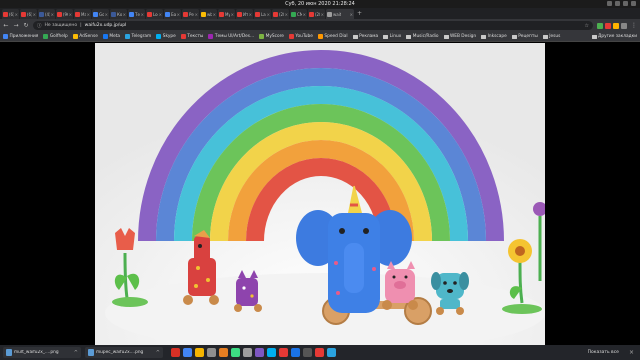  Describe the element at coordinates (603, 352) in the screenshot. I see `show-all-downloads-button: Показать все` at that location.